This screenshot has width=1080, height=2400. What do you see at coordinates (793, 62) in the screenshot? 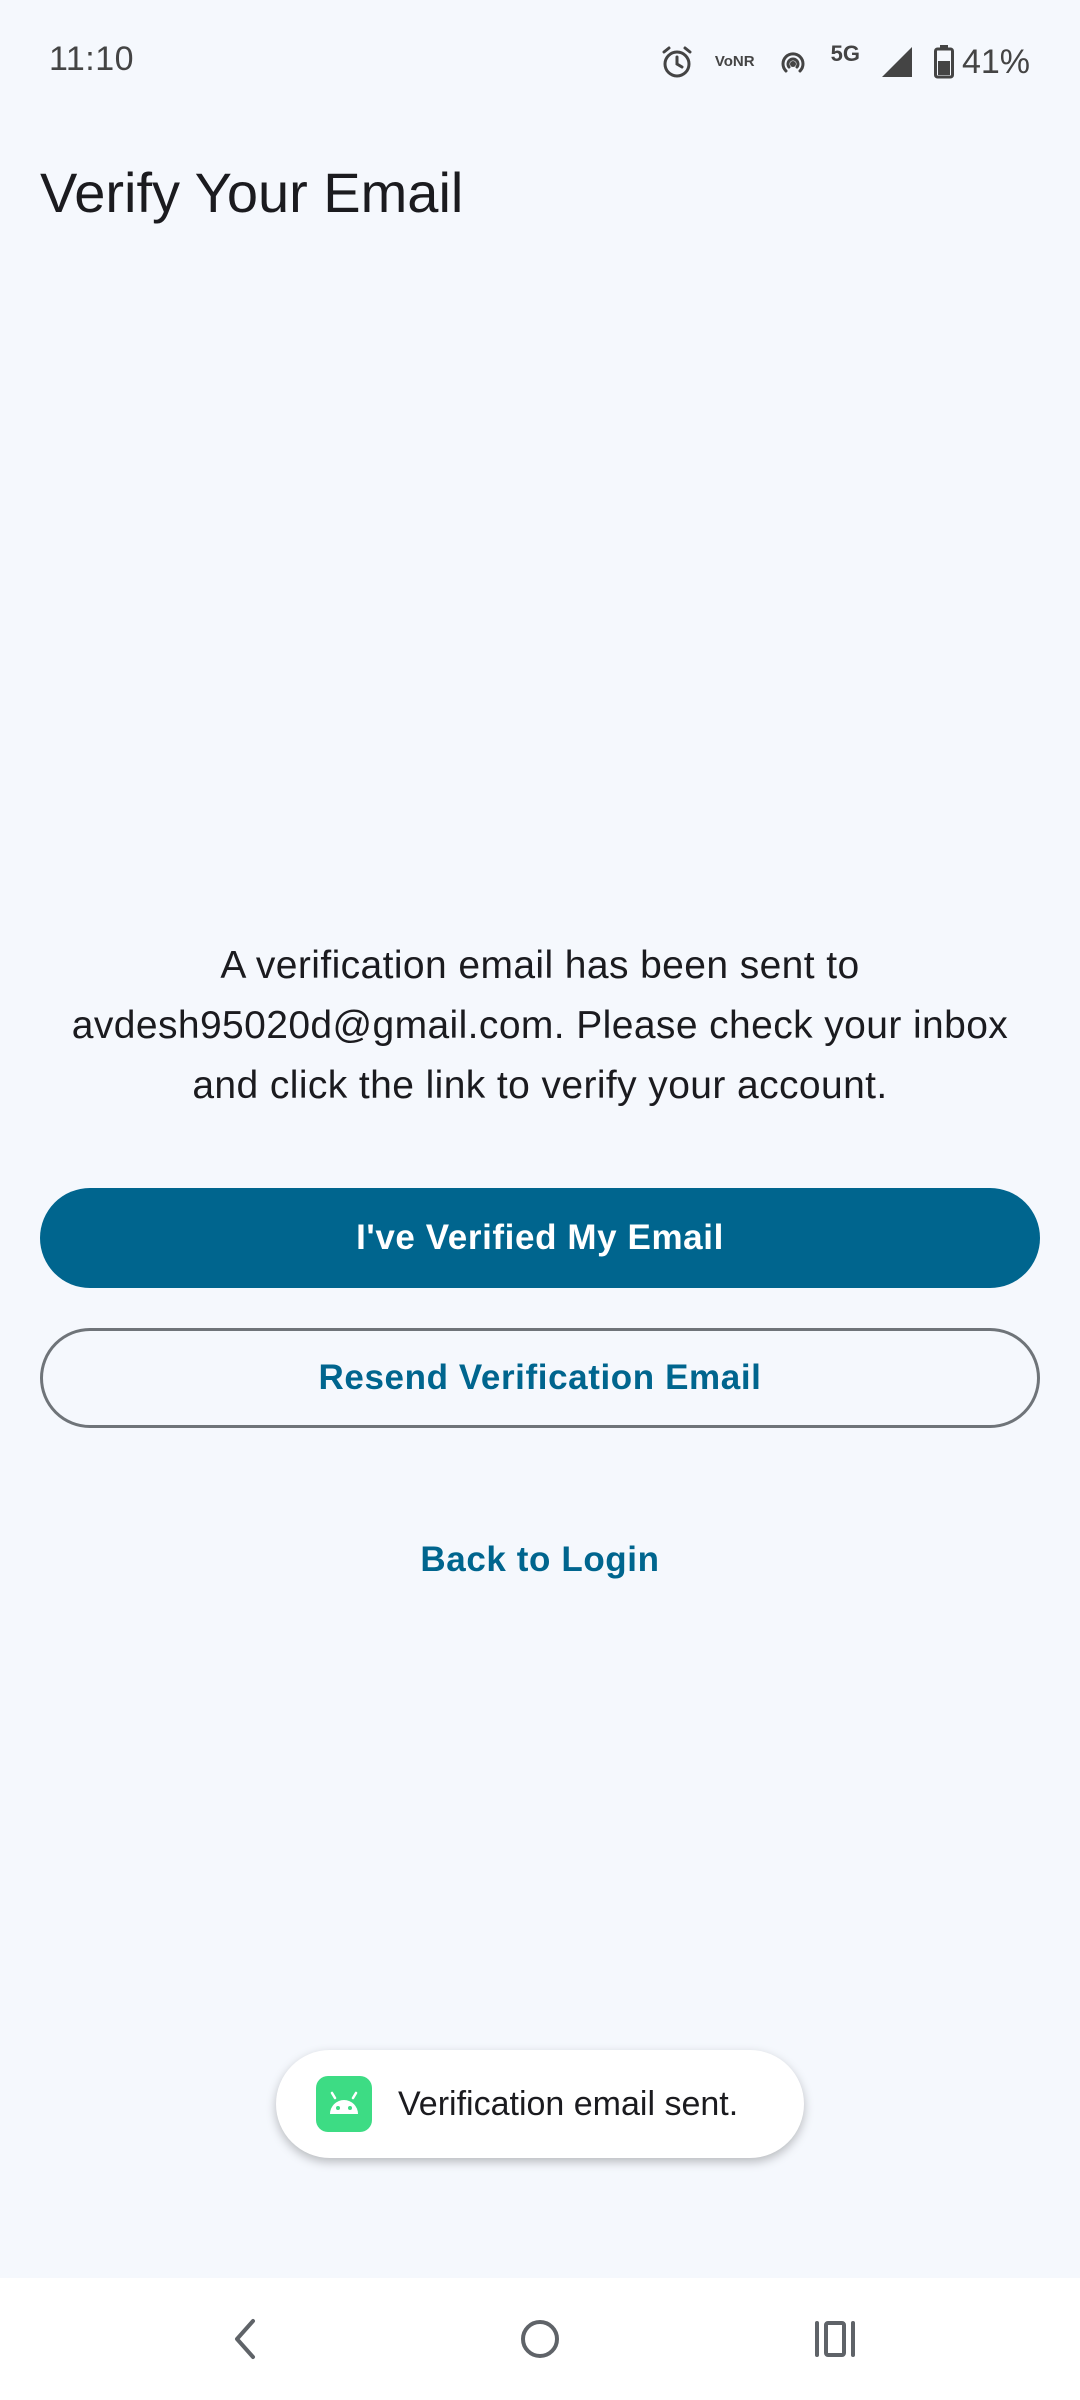
I see `hotspot-icon` at bounding box center [793, 62].